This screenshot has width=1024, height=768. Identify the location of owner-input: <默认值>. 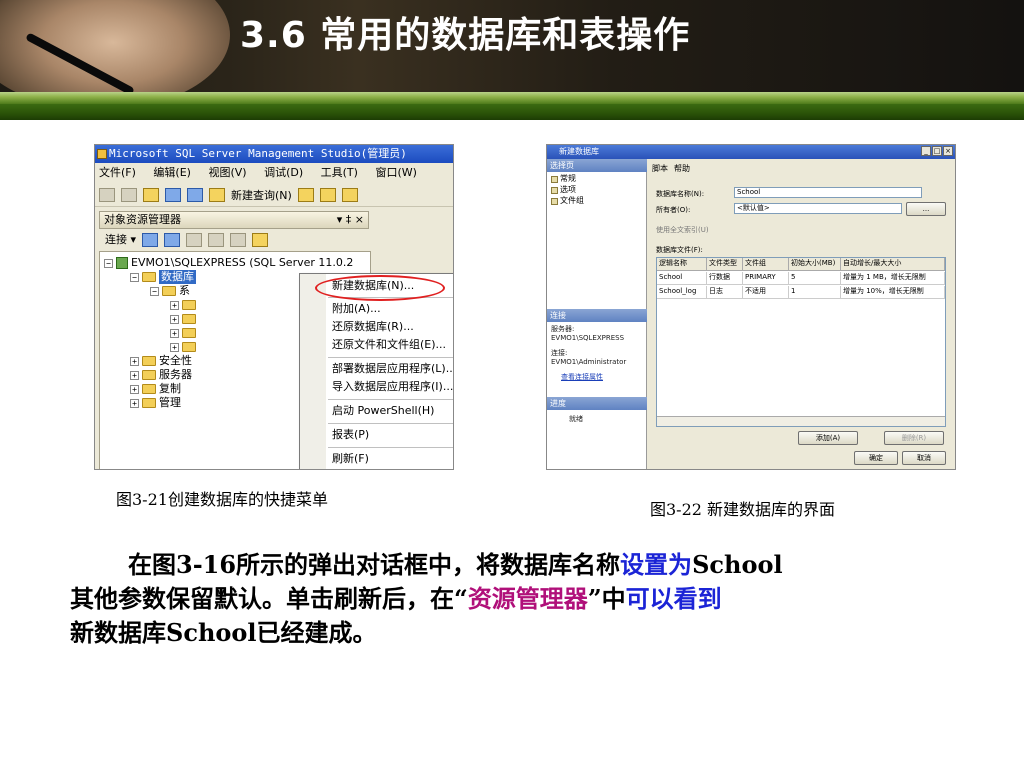
(818, 208).